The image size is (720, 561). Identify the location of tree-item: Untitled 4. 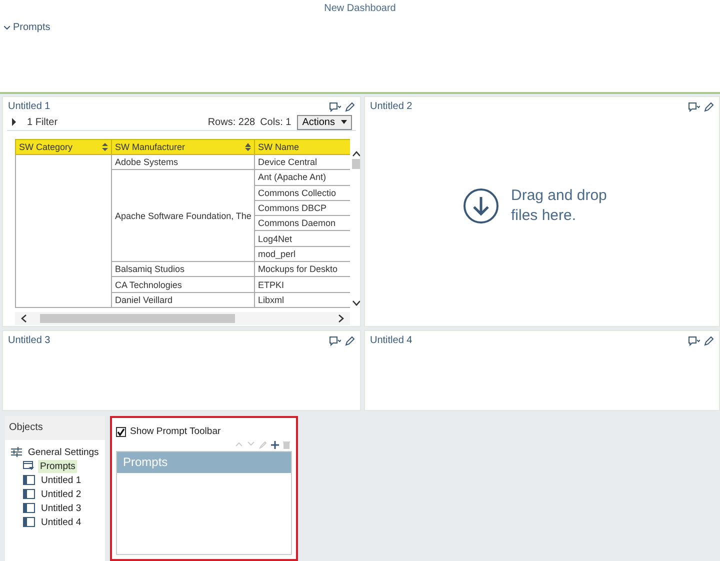
(61, 522).